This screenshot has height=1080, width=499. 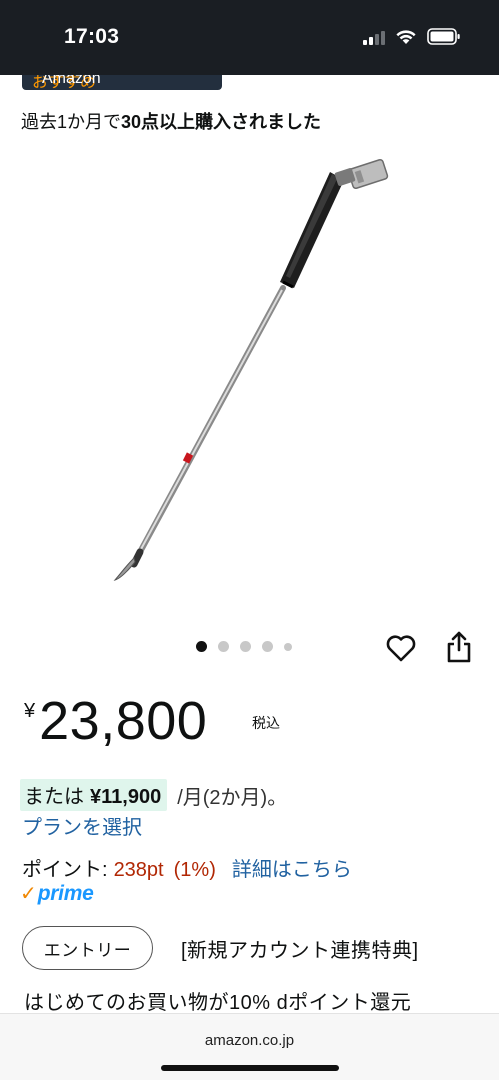 What do you see at coordinates (459, 647) in the screenshot?
I see `share-icon` at bounding box center [459, 647].